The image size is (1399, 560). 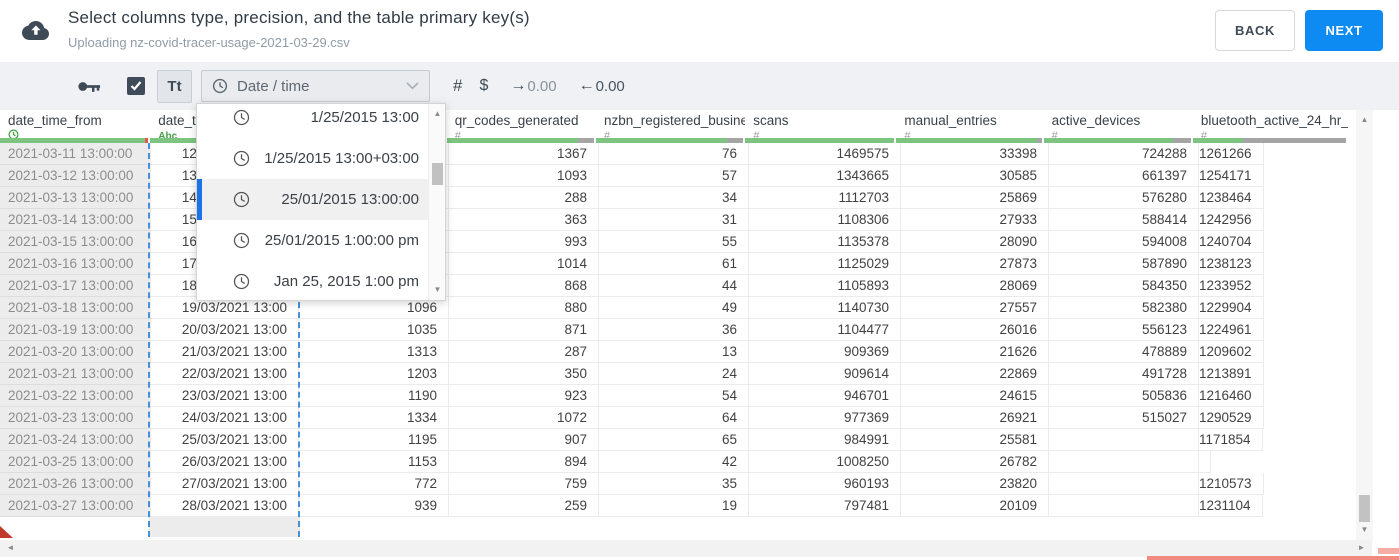 What do you see at coordinates (975, 198) in the screenshot?
I see `table-cell: 25869` at bounding box center [975, 198].